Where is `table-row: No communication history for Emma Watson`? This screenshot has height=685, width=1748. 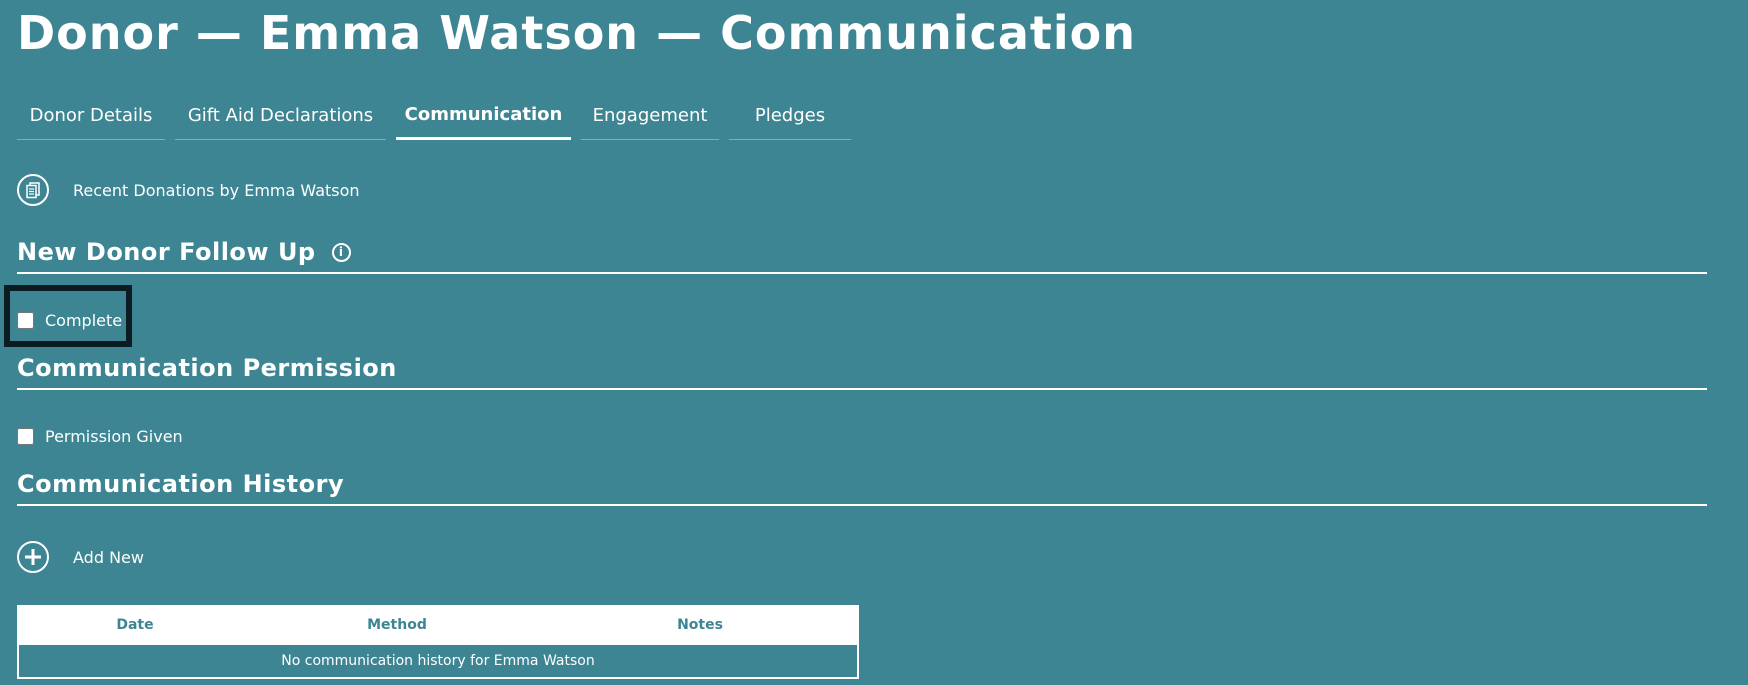 table-row: No communication history for Emma Watson is located at coordinates (438, 660).